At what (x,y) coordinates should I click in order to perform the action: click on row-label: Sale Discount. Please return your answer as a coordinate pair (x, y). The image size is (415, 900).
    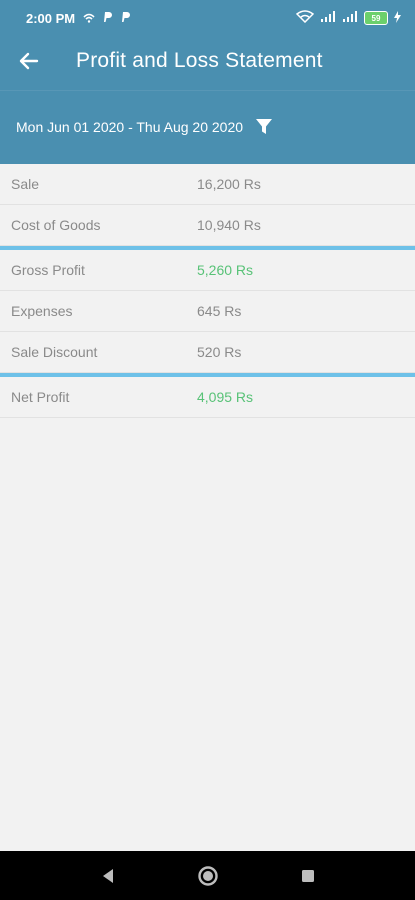
    Looking at the image, I should click on (54, 352).